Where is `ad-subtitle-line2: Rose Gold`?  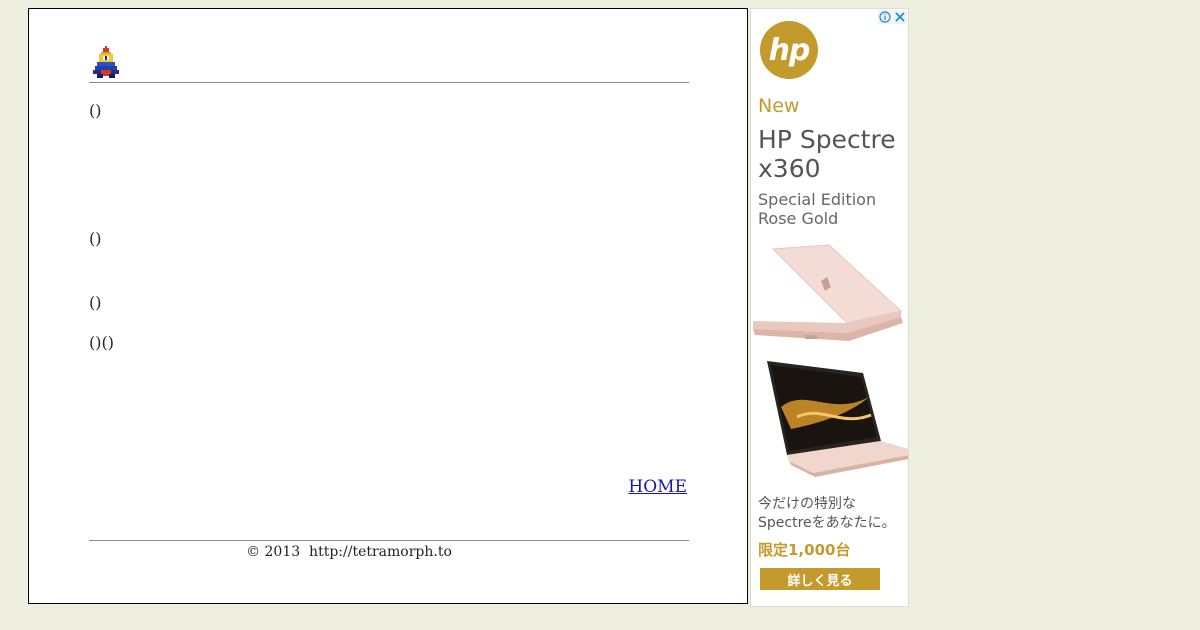 ad-subtitle-line2: Rose Gold is located at coordinates (798, 218).